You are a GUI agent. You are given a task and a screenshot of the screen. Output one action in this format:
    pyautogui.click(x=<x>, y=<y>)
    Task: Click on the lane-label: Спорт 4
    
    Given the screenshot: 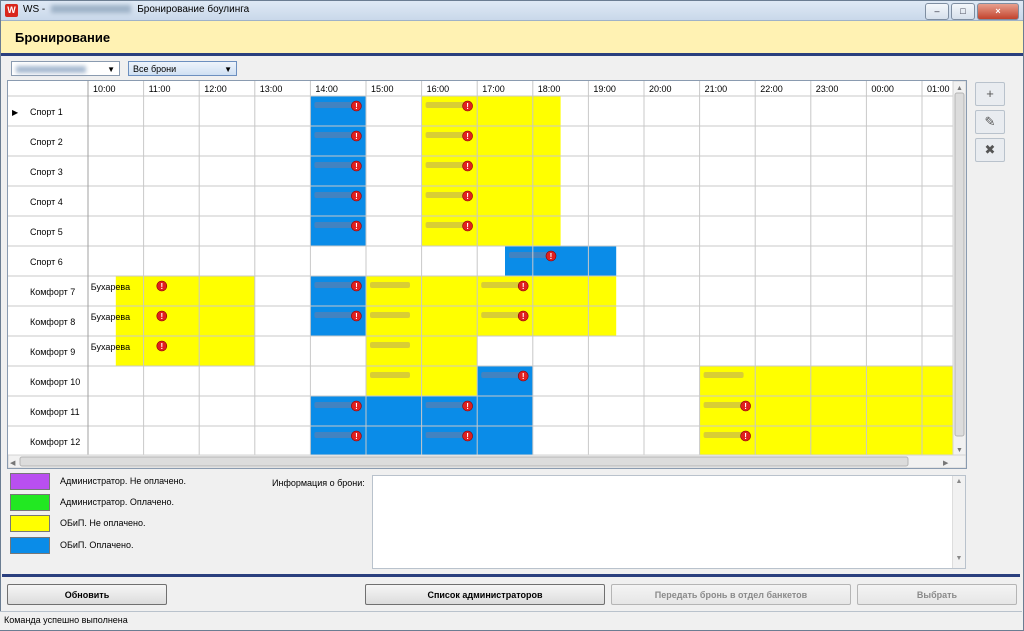 What is the action you would take?
    pyautogui.click(x=46, y=202)
    